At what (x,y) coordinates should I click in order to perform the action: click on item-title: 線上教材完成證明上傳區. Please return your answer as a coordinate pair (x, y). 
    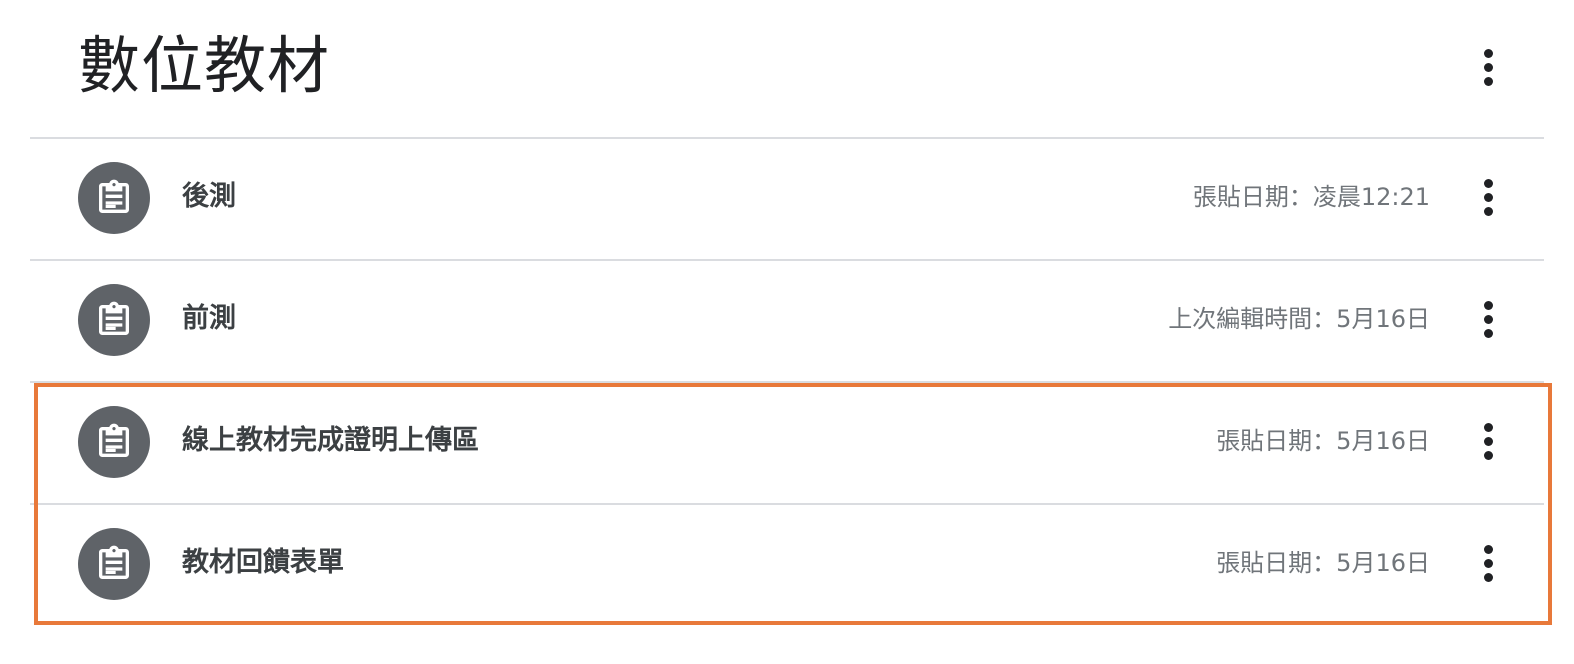
    Looking at the image, I should click on (330, 441).